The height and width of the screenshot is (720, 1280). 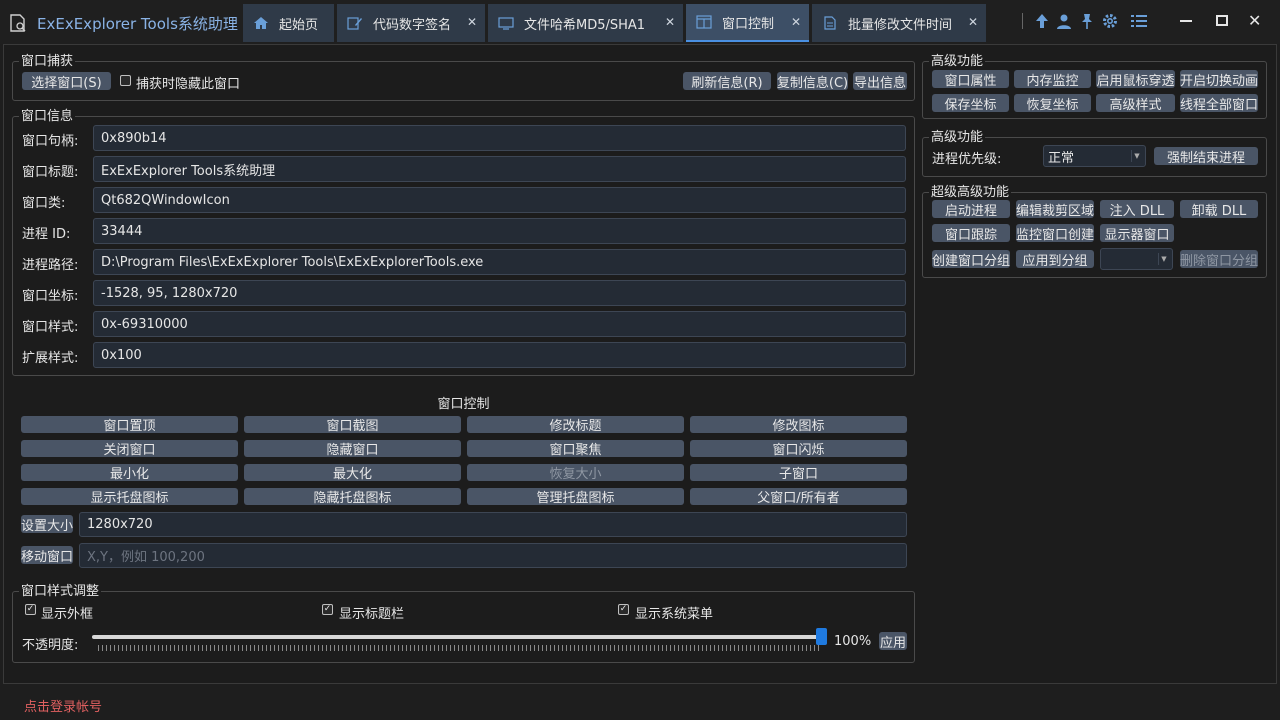 What do you see at coordinates (971, 233) in the screenshot?
I see `window-tracking-button: 窗口跟踪` at bounding box center [971, 233].